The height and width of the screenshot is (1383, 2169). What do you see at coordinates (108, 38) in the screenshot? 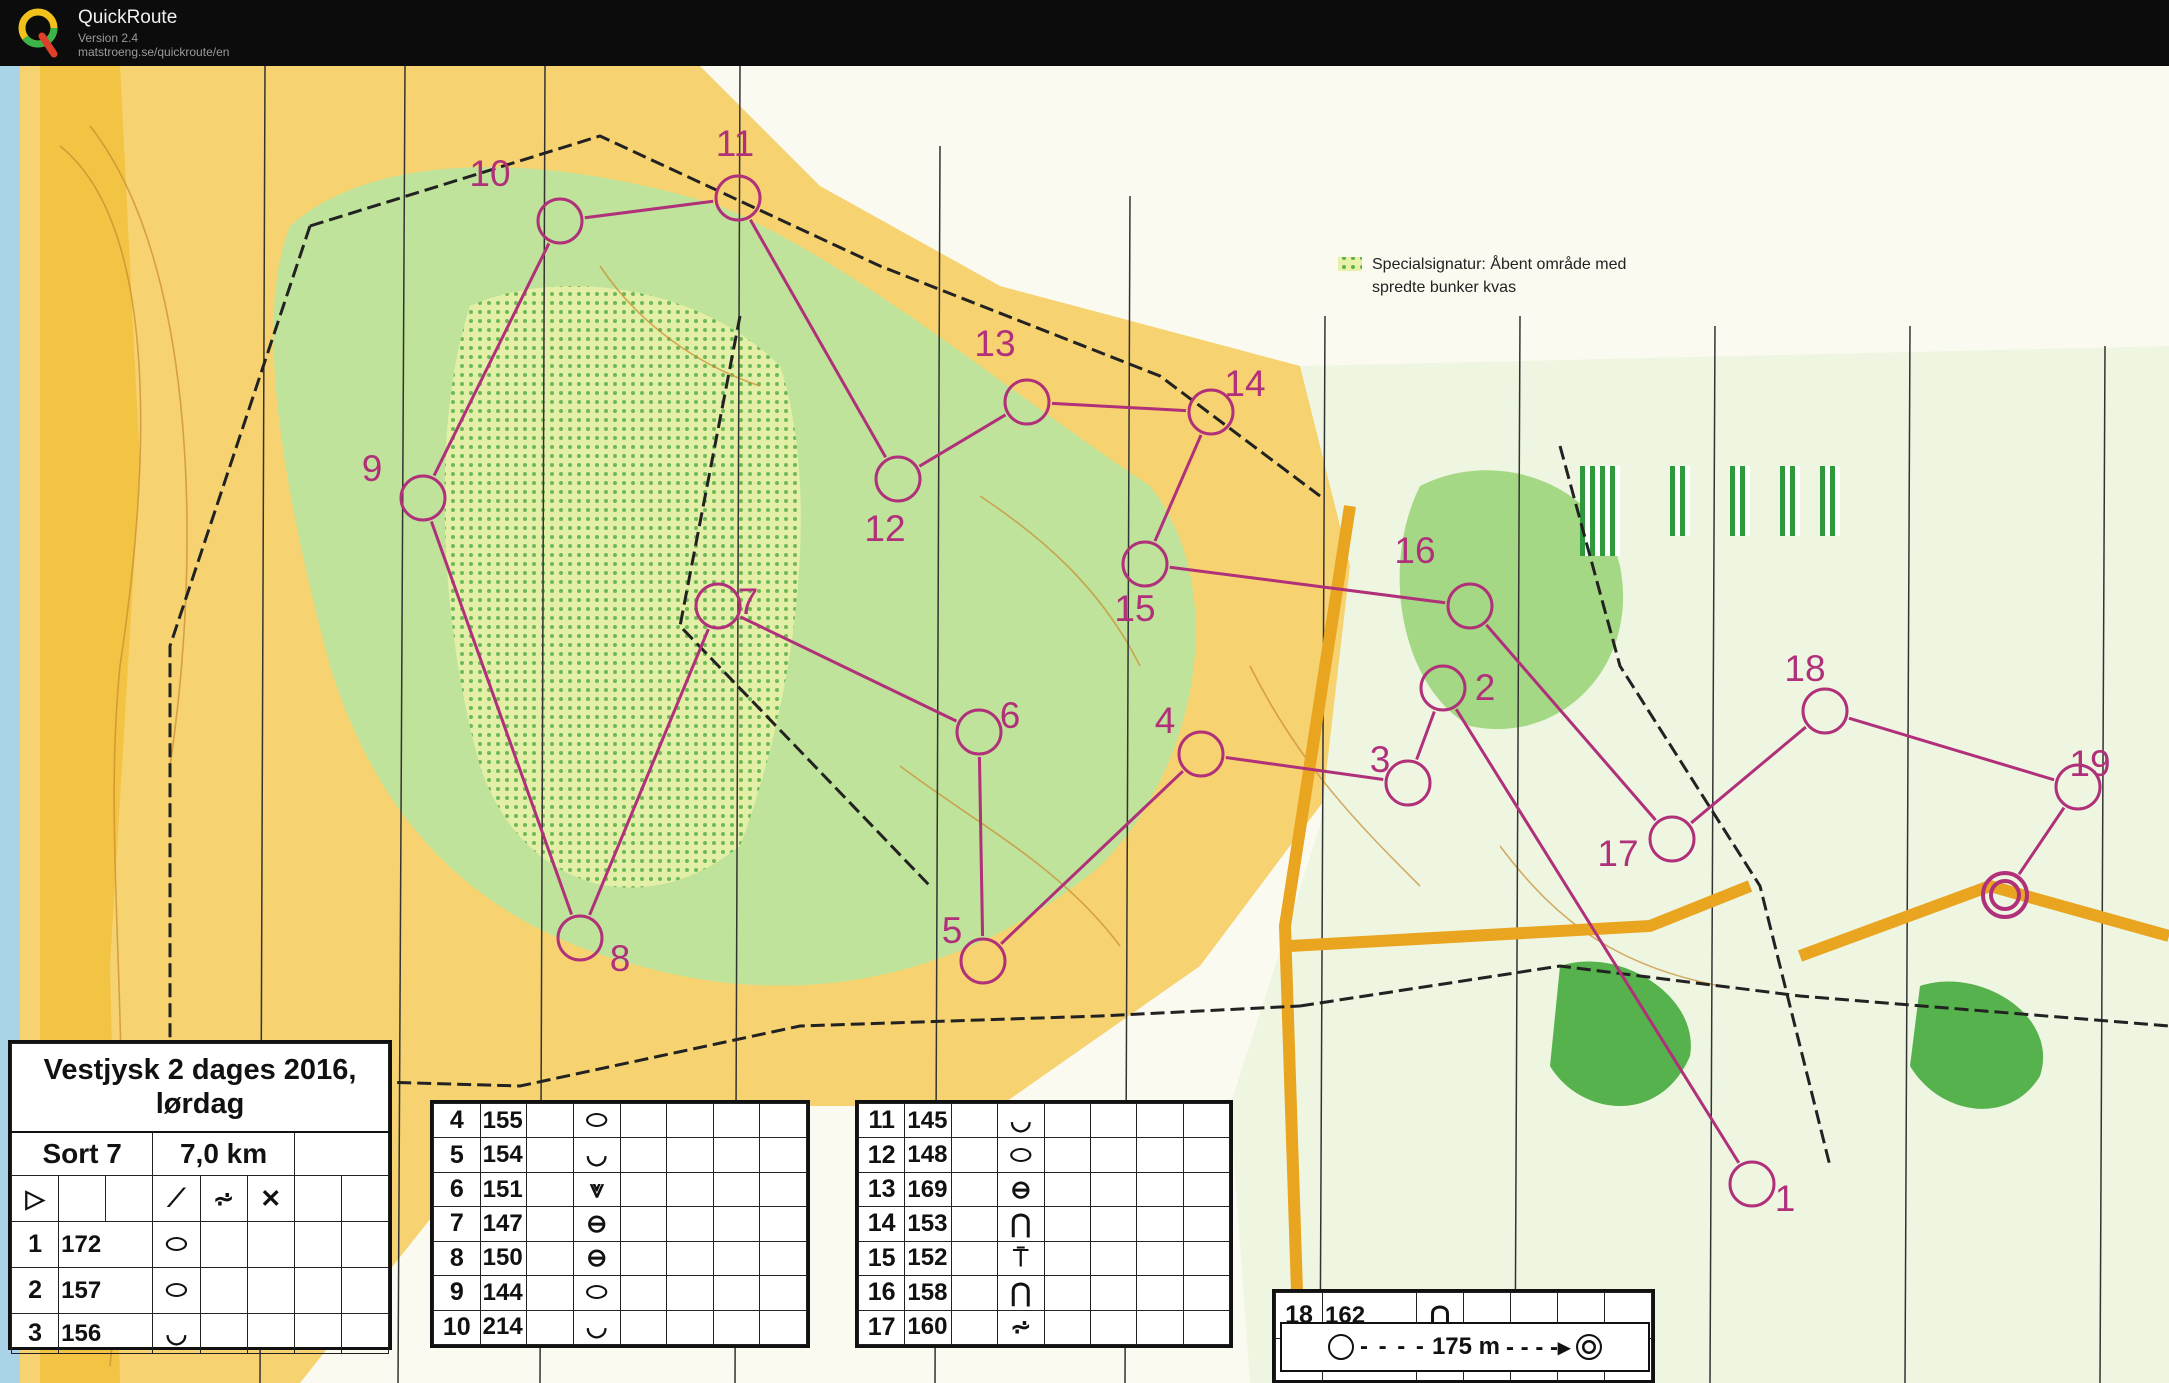
I see `app-version: Version 2.4` at bounding box center [108, 38].